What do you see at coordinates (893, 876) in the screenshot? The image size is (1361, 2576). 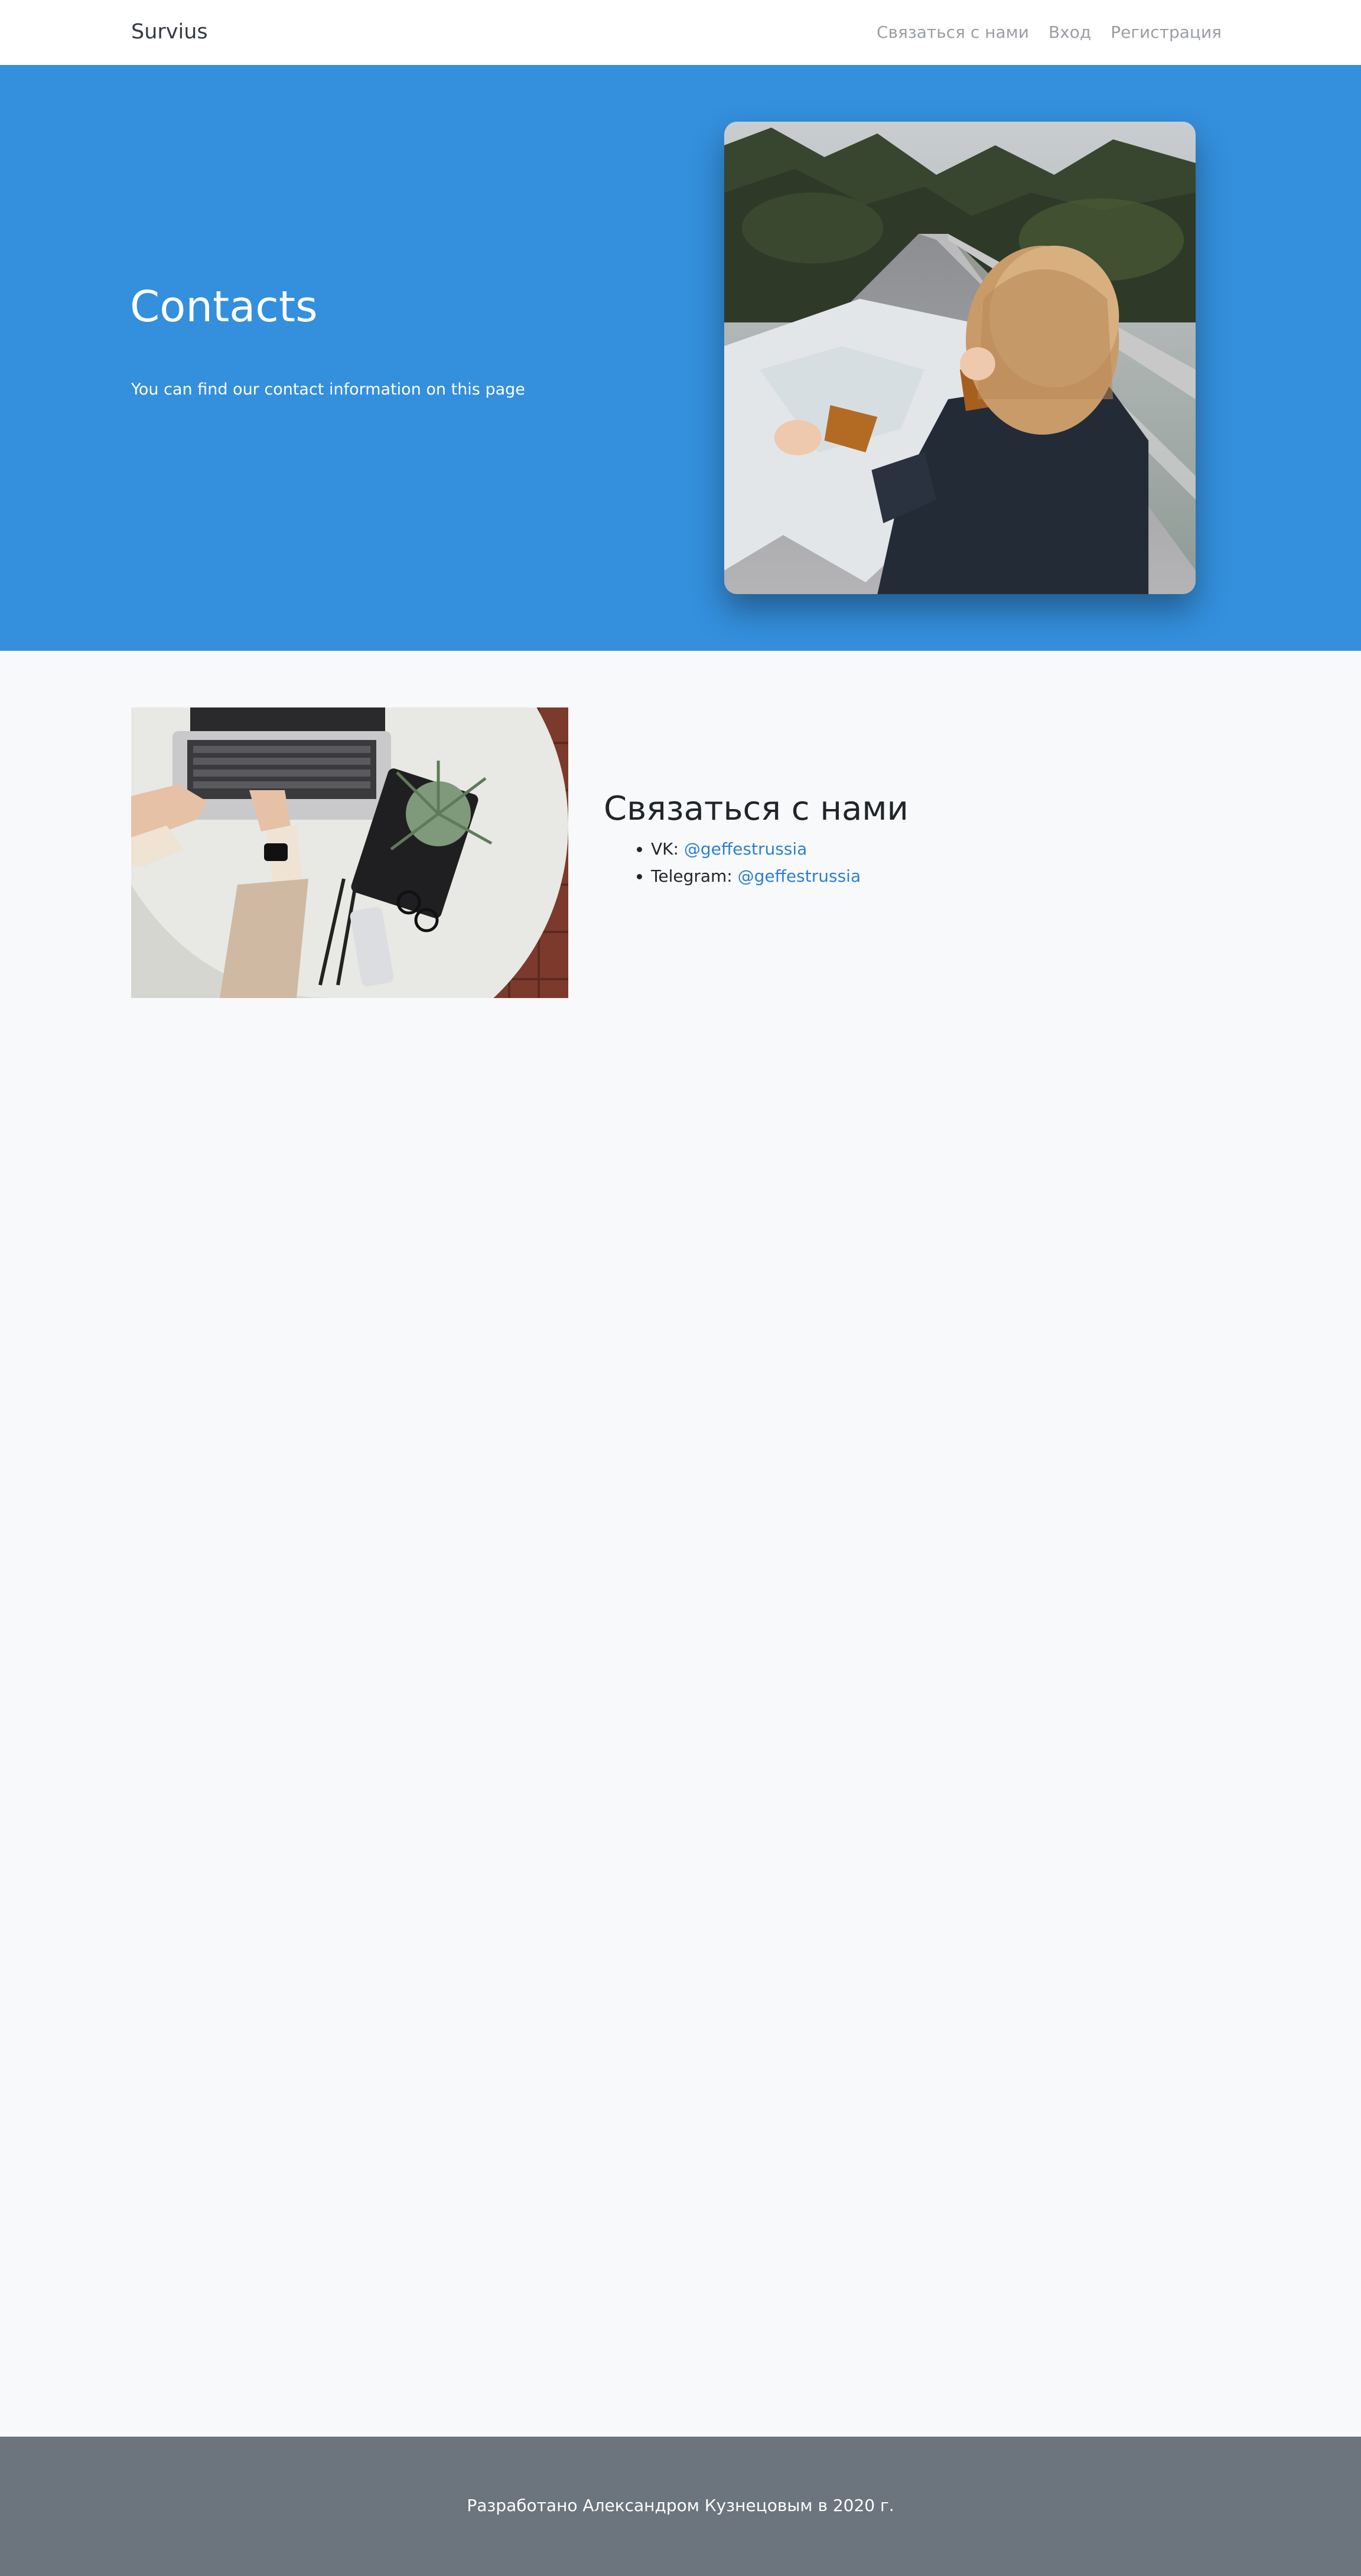 I see `contact-item-telegram: Telegram: @geffestrussia` at bounding box center [893, 876].